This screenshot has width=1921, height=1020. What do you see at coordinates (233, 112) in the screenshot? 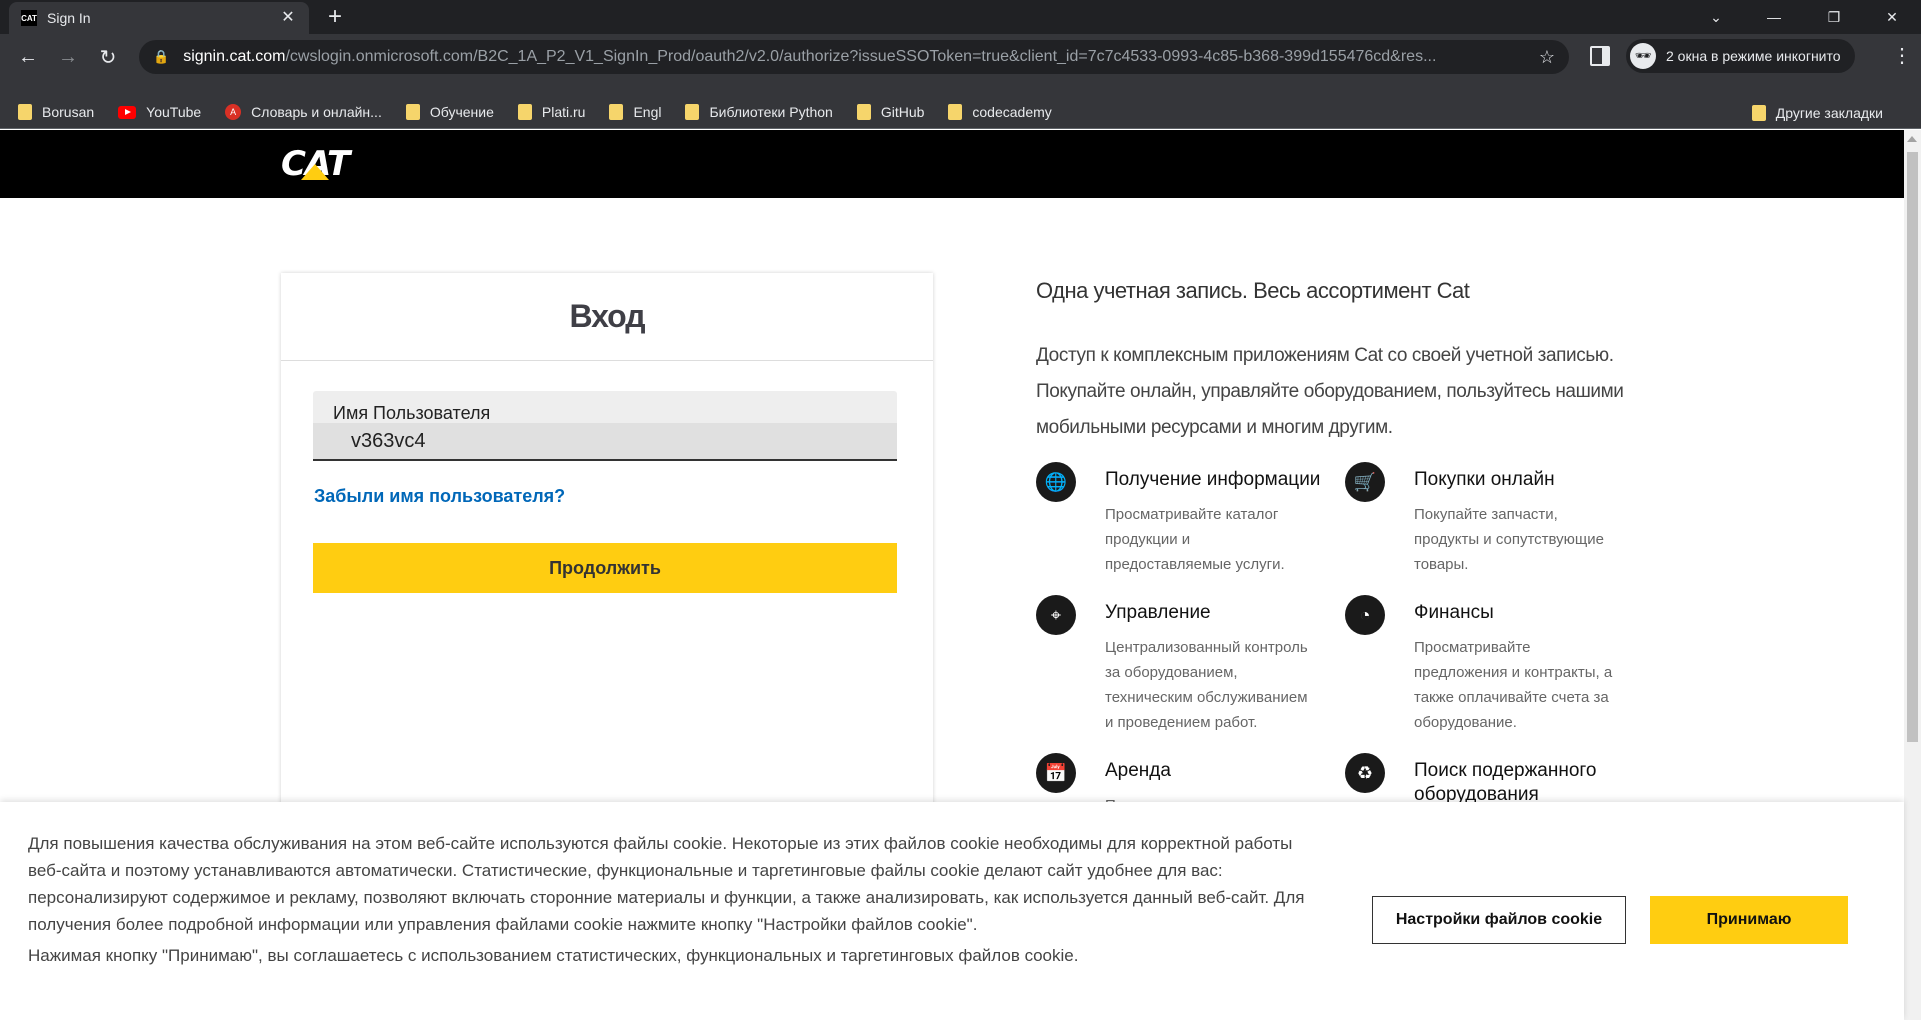
I see `dictionary-icon: A` at bounding box center [233, 112].